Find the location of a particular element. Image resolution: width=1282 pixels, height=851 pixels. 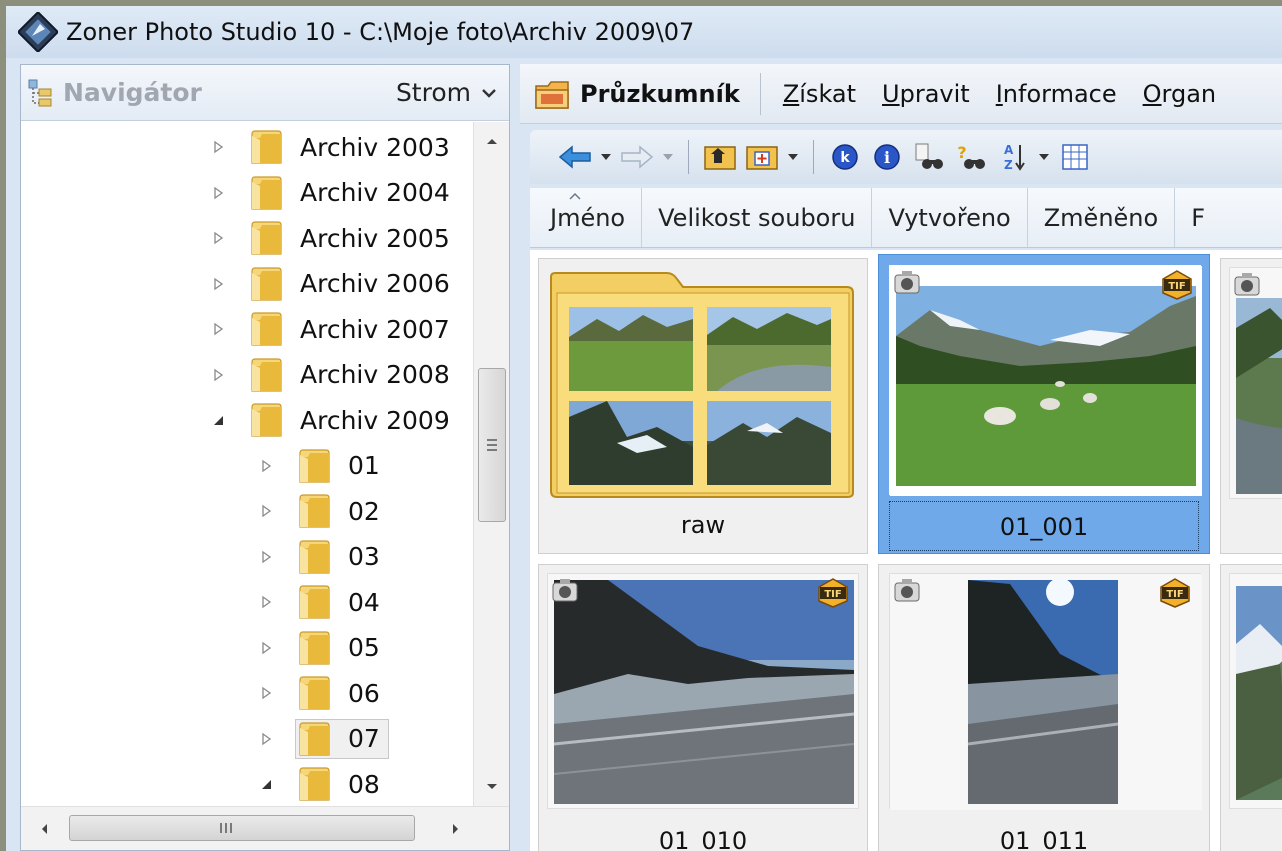

column-created: Vytvořeno is located at coordinates (950, 217).